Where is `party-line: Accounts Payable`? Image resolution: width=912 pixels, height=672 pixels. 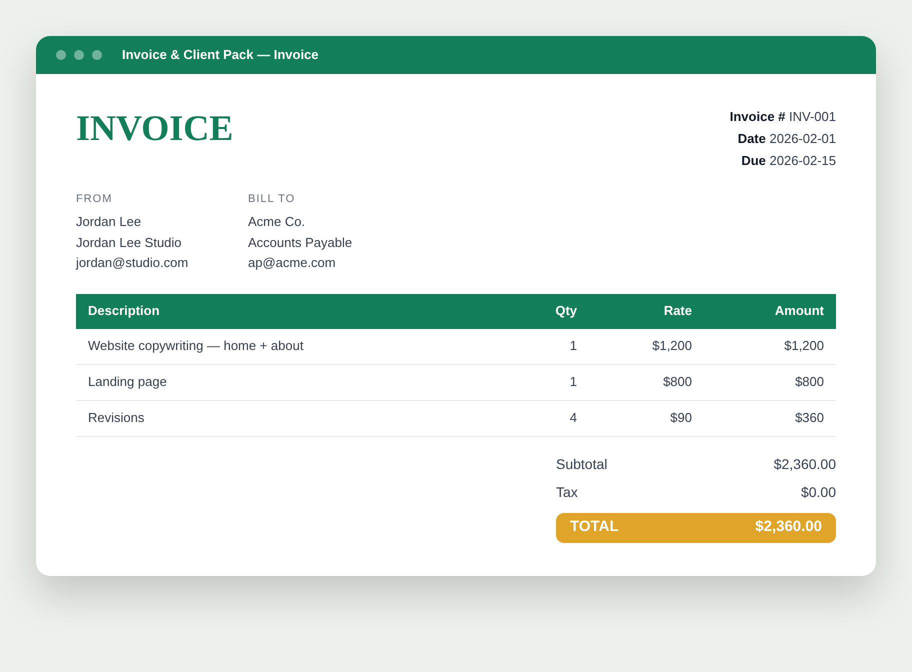
party-line: Accounts Payable is located at coordinates (301, 243).